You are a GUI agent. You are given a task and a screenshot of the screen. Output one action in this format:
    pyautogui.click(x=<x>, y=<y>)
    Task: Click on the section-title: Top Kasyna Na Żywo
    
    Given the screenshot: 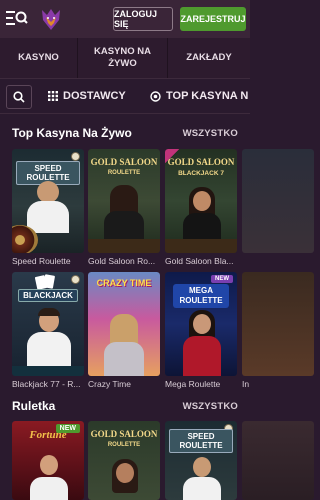 What is the action you would take?
    pyautogui.click(x=72, y=133)
    